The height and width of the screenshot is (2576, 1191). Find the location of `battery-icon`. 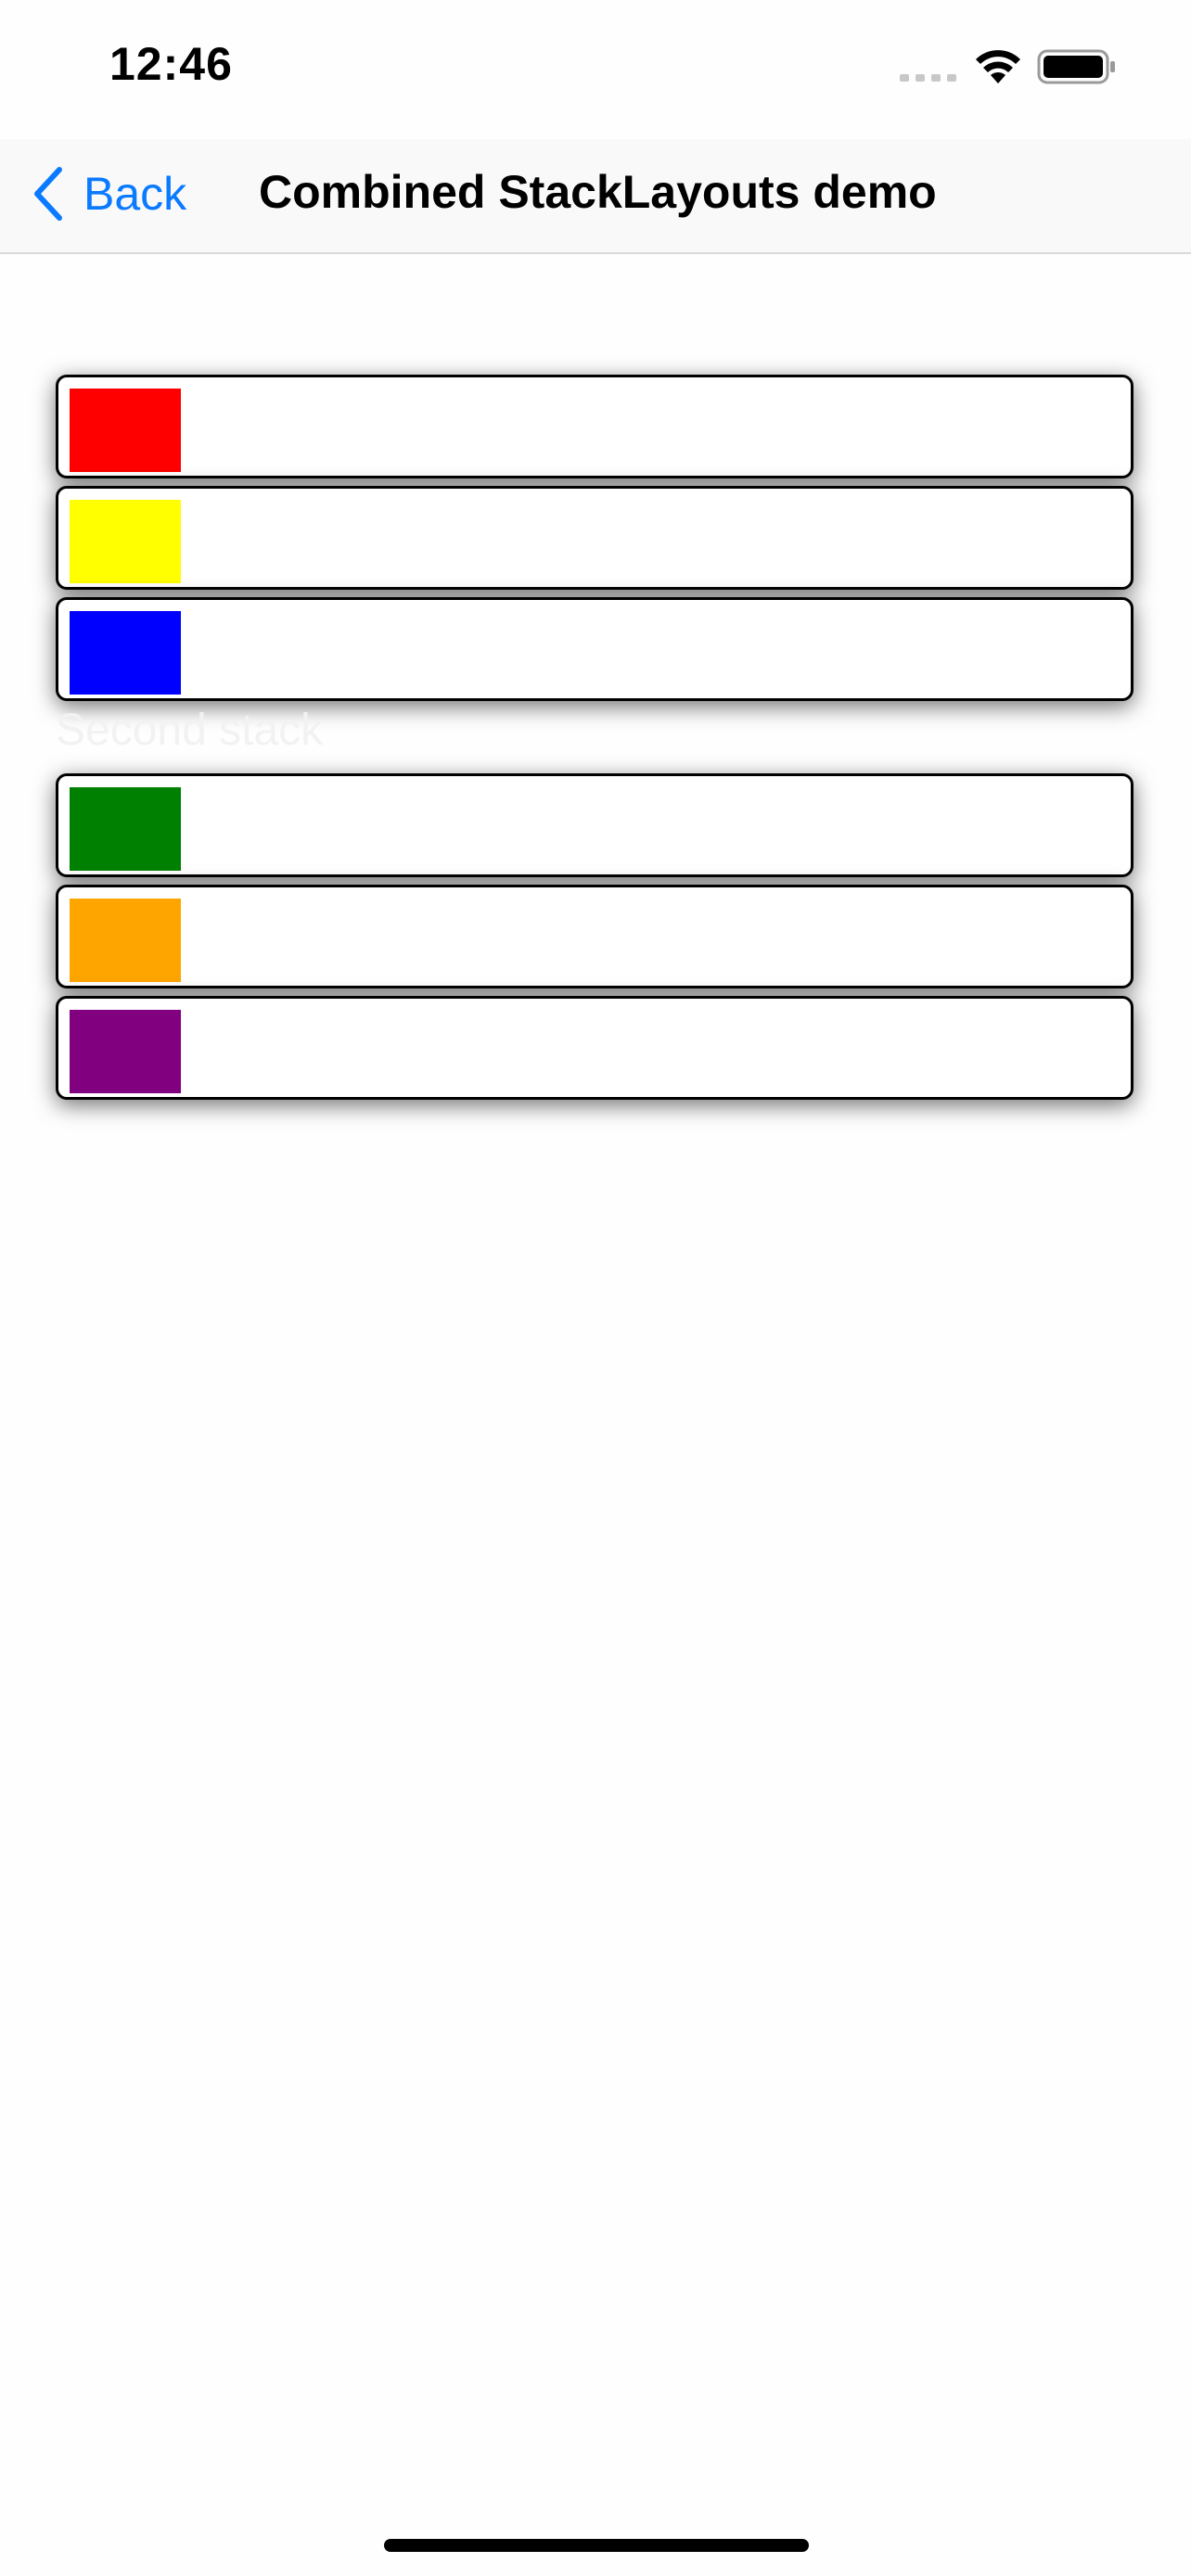

battery-icon is located at coordinates (1076, 66).